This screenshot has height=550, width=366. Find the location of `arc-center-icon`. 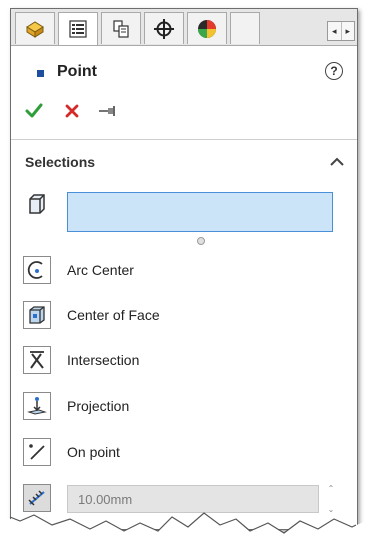

arc-center-icon is located at coordinates (35, 270).